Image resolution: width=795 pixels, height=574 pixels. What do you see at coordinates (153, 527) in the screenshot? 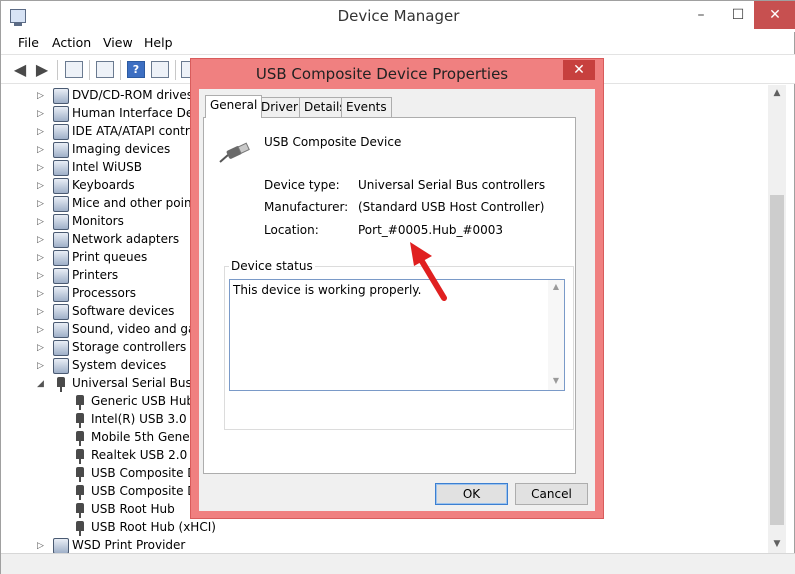
I see `tree-item-label: USB Root Hub (xHCI)` at bounding box center [153, 527].